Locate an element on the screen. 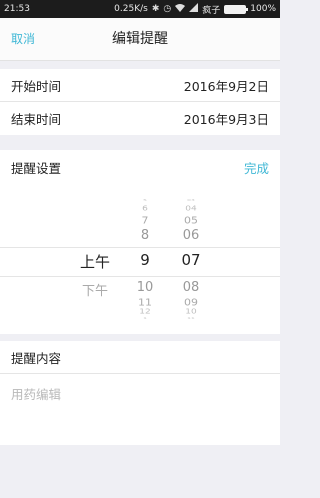 Image resolution: width=320 pixels, height=498 pixels. end-time-value: 2016年9月3日 is located at coordinates (226, 119).